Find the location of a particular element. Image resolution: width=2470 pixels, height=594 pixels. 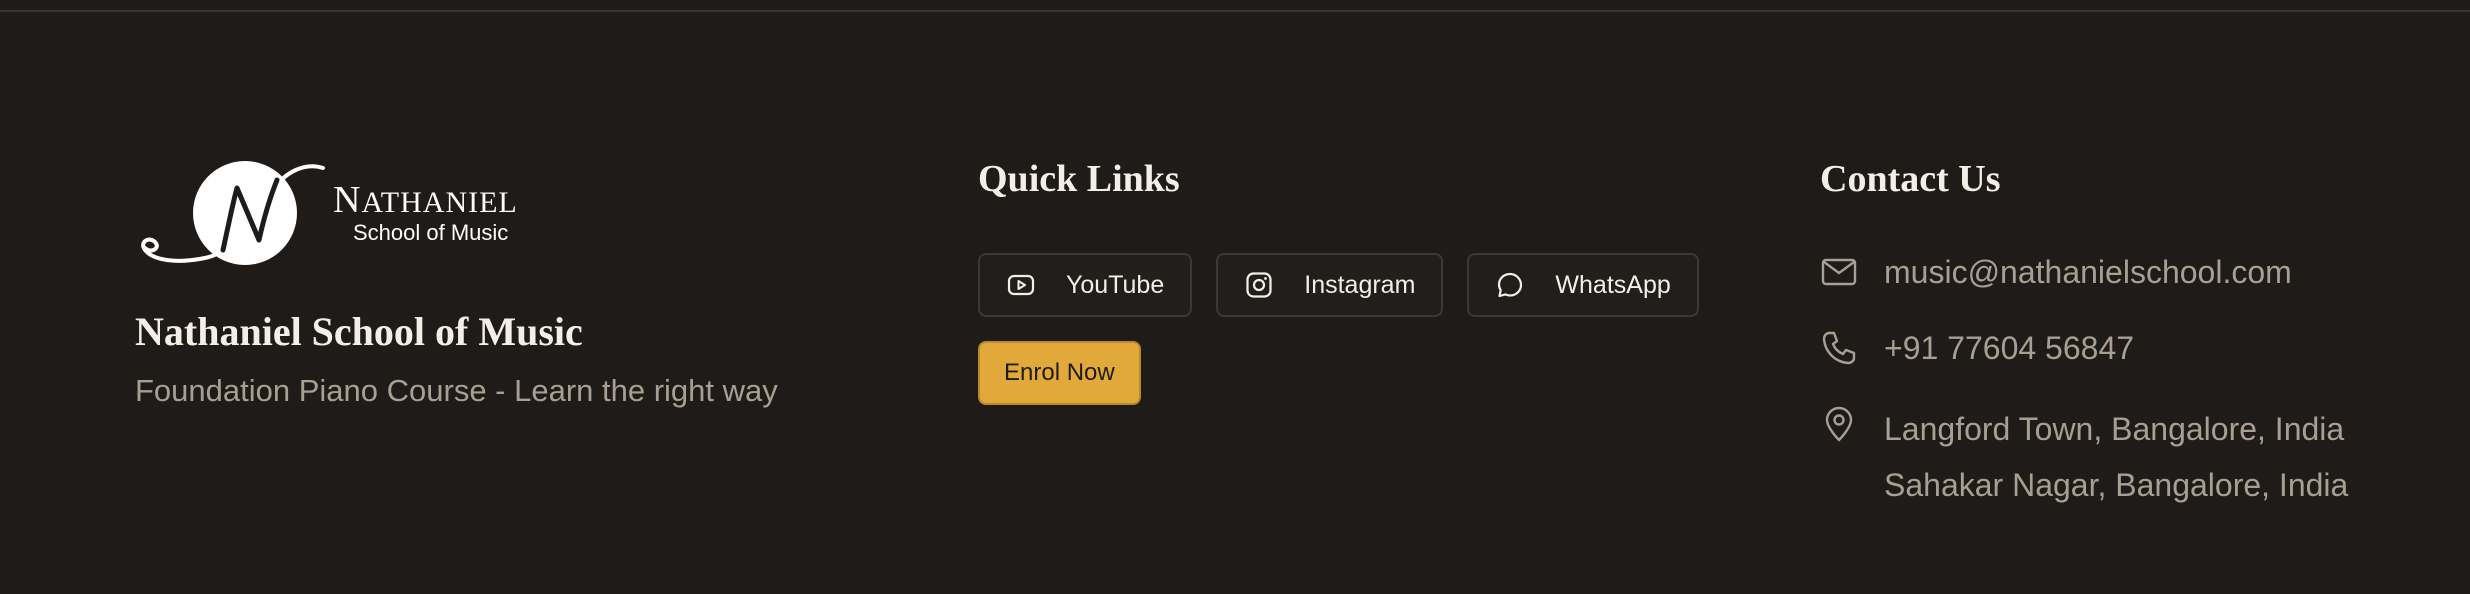

logo-wordmark: NATHANIEL is located at coordinates (425, 200).